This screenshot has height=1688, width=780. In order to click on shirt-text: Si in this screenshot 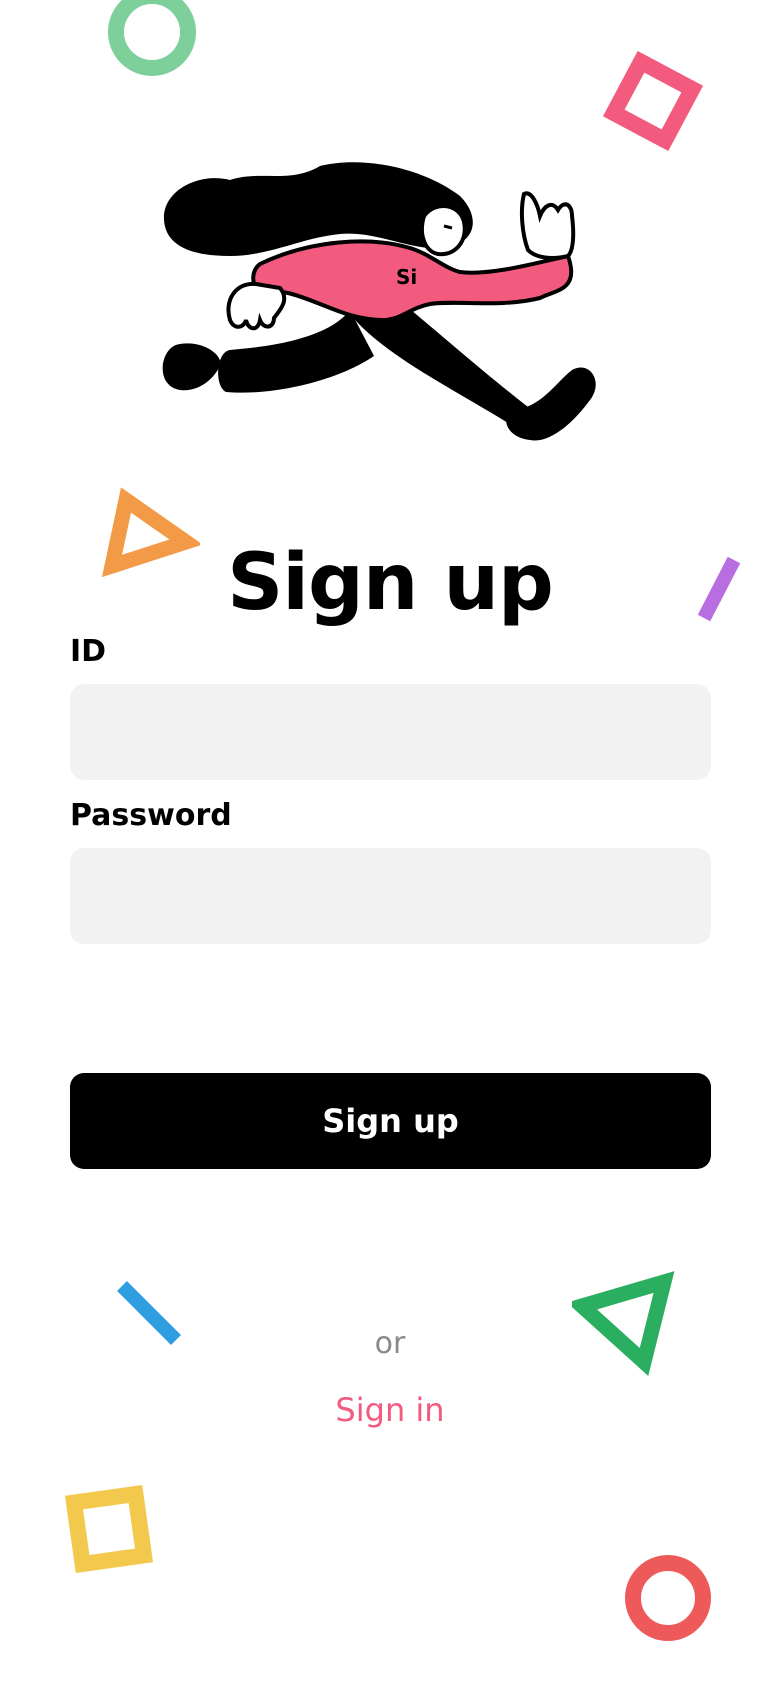, I will do `click(406, 277)`.